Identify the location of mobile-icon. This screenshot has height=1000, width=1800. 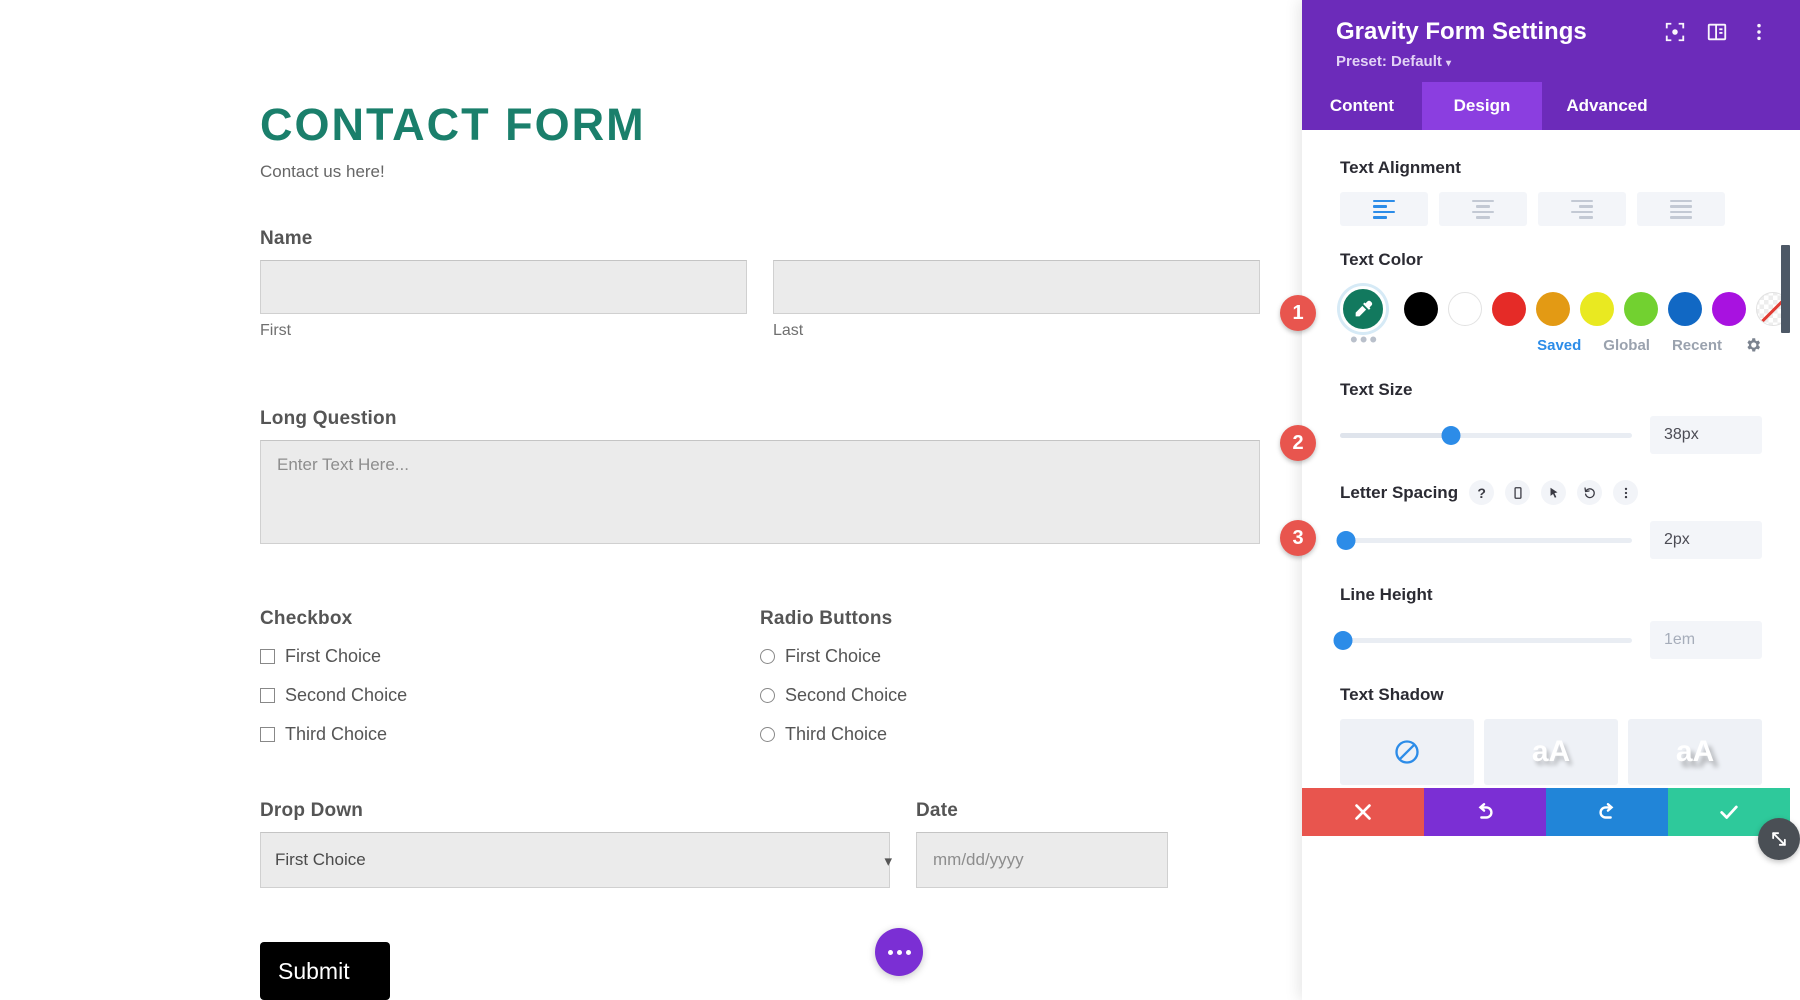
(1518, 492).